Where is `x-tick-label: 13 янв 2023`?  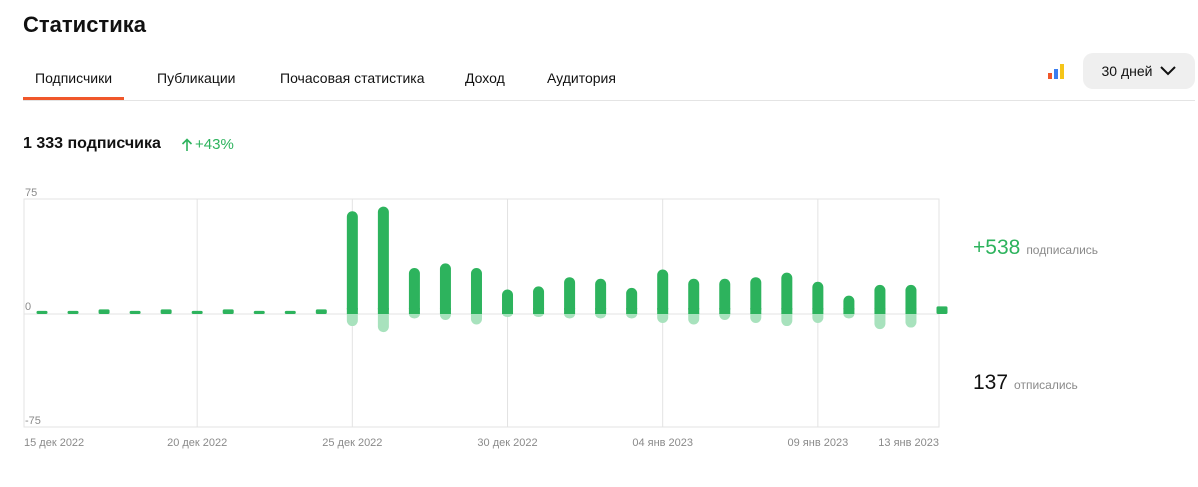
x-tick-label: 13 янв 2023 is located at coordinates (908, 443).